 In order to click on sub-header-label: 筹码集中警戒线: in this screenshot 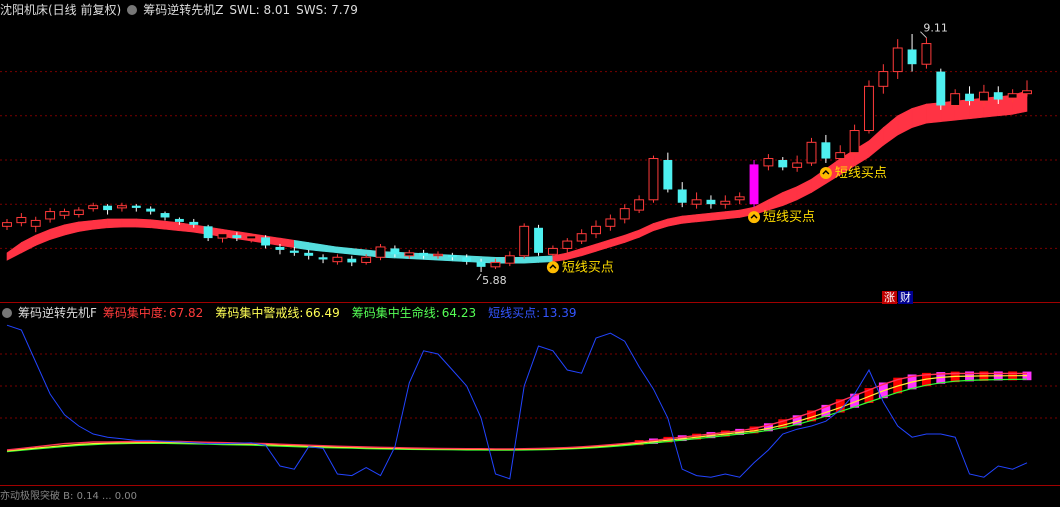, I will do `click(259, 313)`.